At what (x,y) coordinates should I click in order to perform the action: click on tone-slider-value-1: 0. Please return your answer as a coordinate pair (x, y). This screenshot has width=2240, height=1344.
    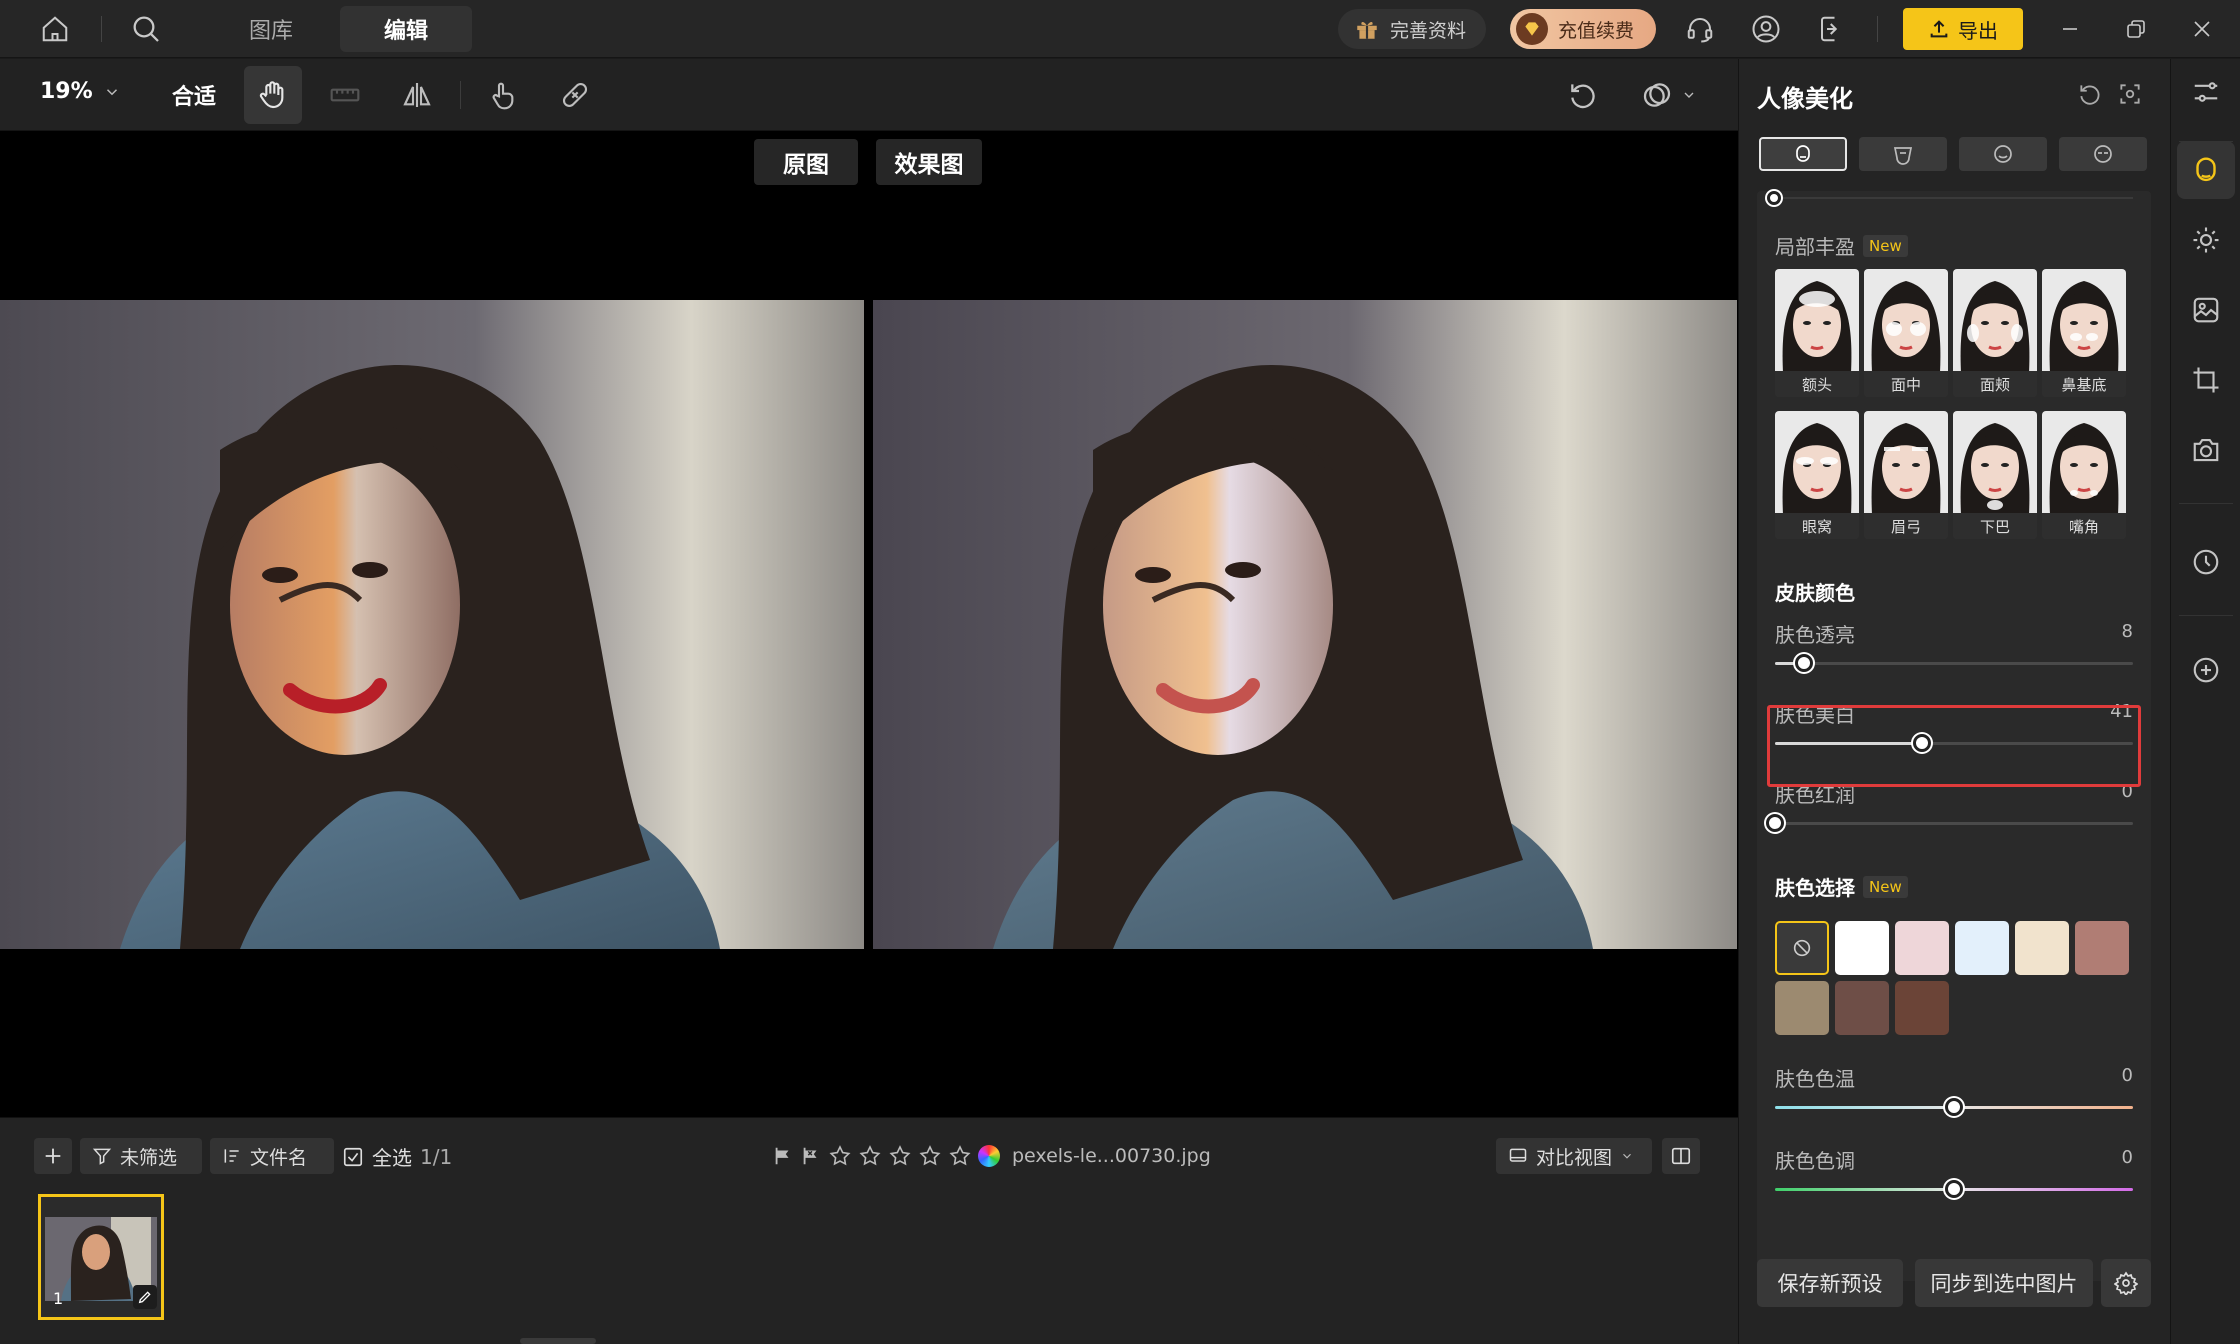
    Looking at the image, I should click on (2127, 1157).